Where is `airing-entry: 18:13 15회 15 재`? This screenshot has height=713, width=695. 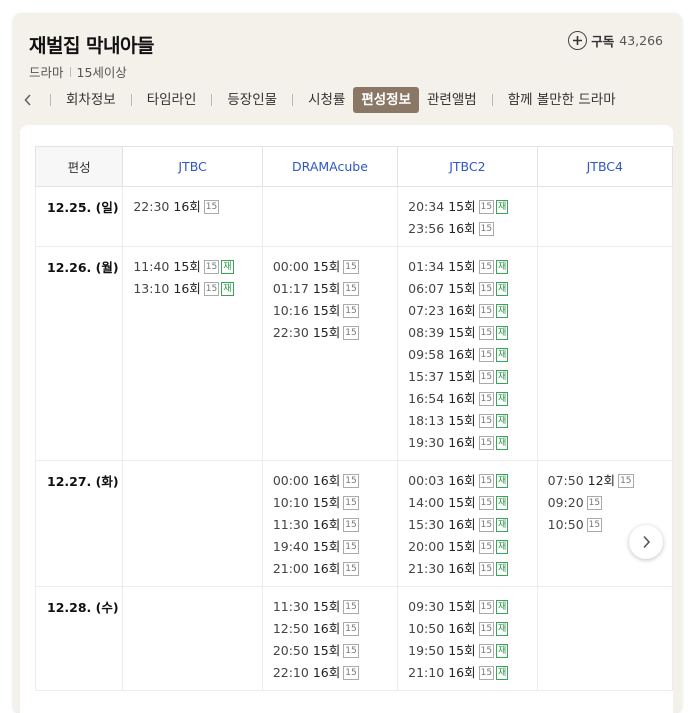
airing-entry: 18:13 15회 15 재 is located at coordinates (472, 421).